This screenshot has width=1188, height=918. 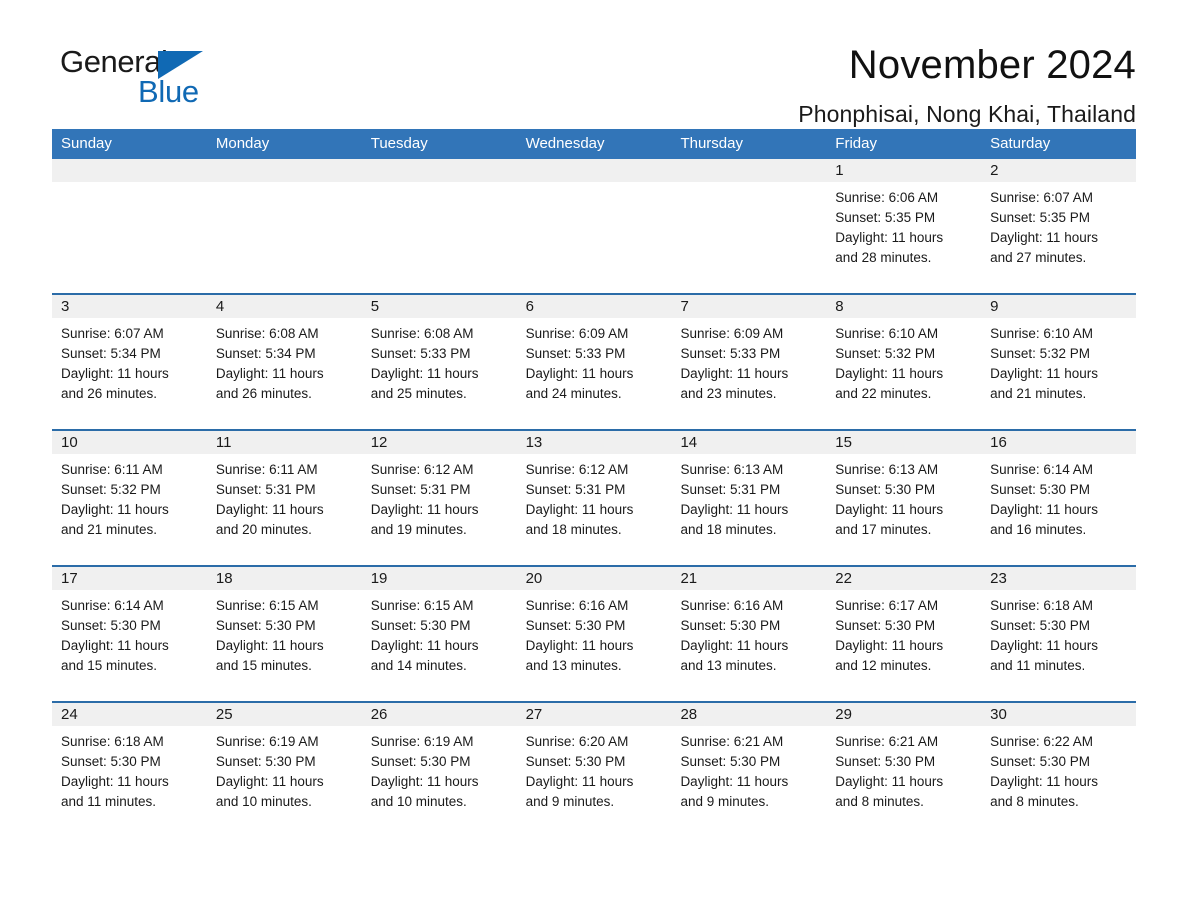 I want to click on day-number-16: 16, so click(x=1058, y=442).